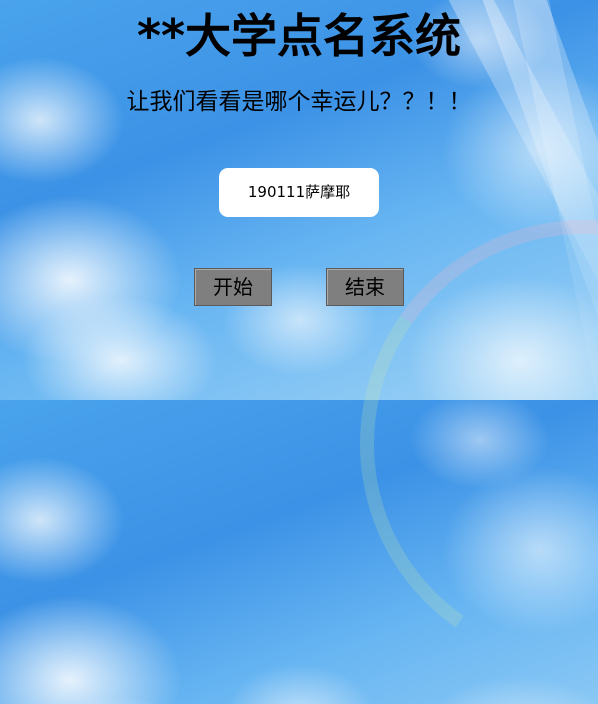 The height and width of the screenshot is (704, 598). Describe the element at coordinates (299, 36) in the screenshot. I see `page-title: **大学点名系统` at that location.